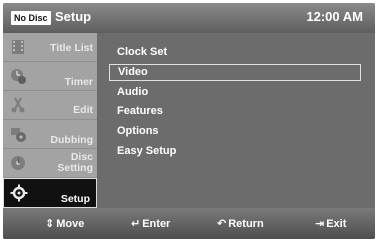 The height and width of the screenshot is (242, 378). Describe the element at coordinates (75, 168) in the screenshot. I see `sidebar-item-label-line2: Setting` at that location.